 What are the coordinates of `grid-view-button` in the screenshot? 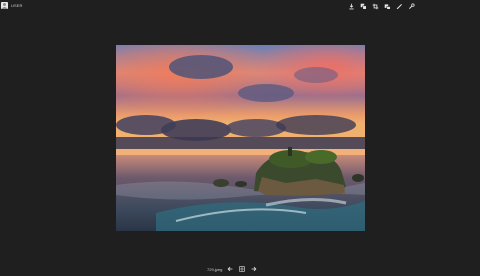 It's located at (242, 269).